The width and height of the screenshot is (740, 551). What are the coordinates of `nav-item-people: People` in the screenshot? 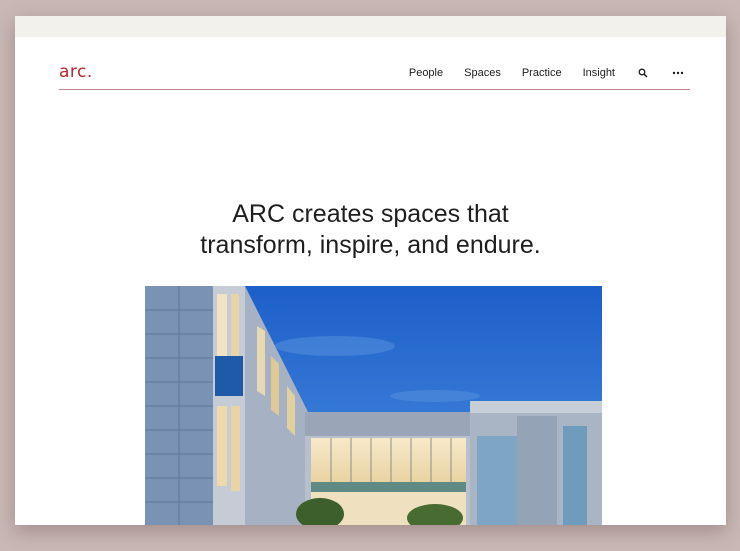 It's located at (426, 73).